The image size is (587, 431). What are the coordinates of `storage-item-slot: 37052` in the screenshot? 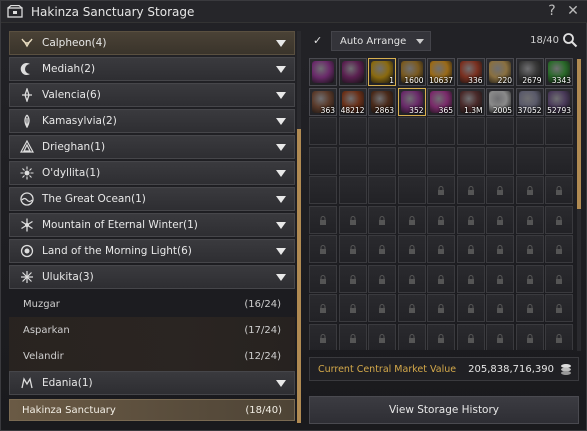 It's located at (529, 101).